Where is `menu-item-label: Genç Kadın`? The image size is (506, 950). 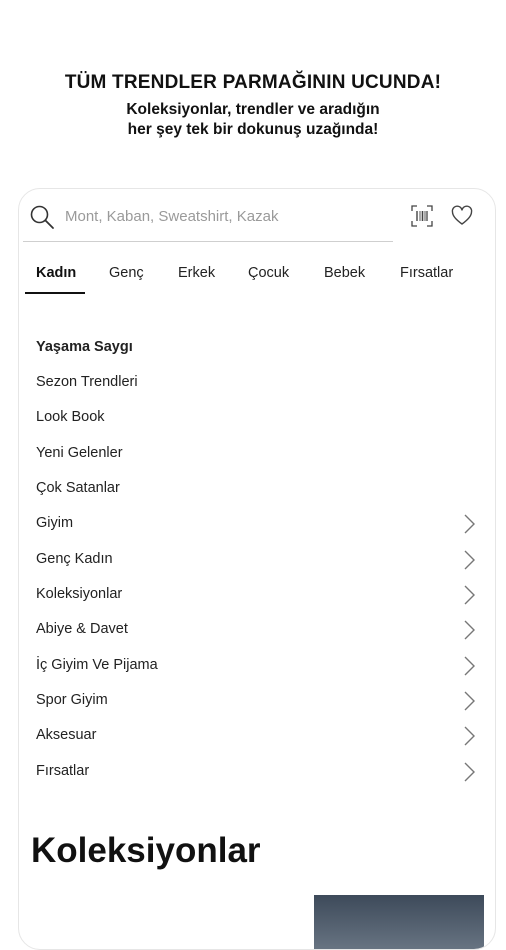 menu-item-label: Genç Kadın is located at coordinates (74, 559).